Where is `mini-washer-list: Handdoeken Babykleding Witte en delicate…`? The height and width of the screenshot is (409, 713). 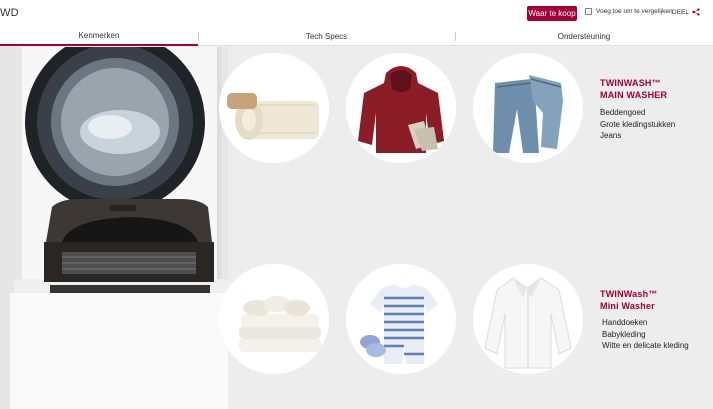 mini-washer-list: Handdoeken Babykleding Witte en delicate… is located at coordinates (645, 334).